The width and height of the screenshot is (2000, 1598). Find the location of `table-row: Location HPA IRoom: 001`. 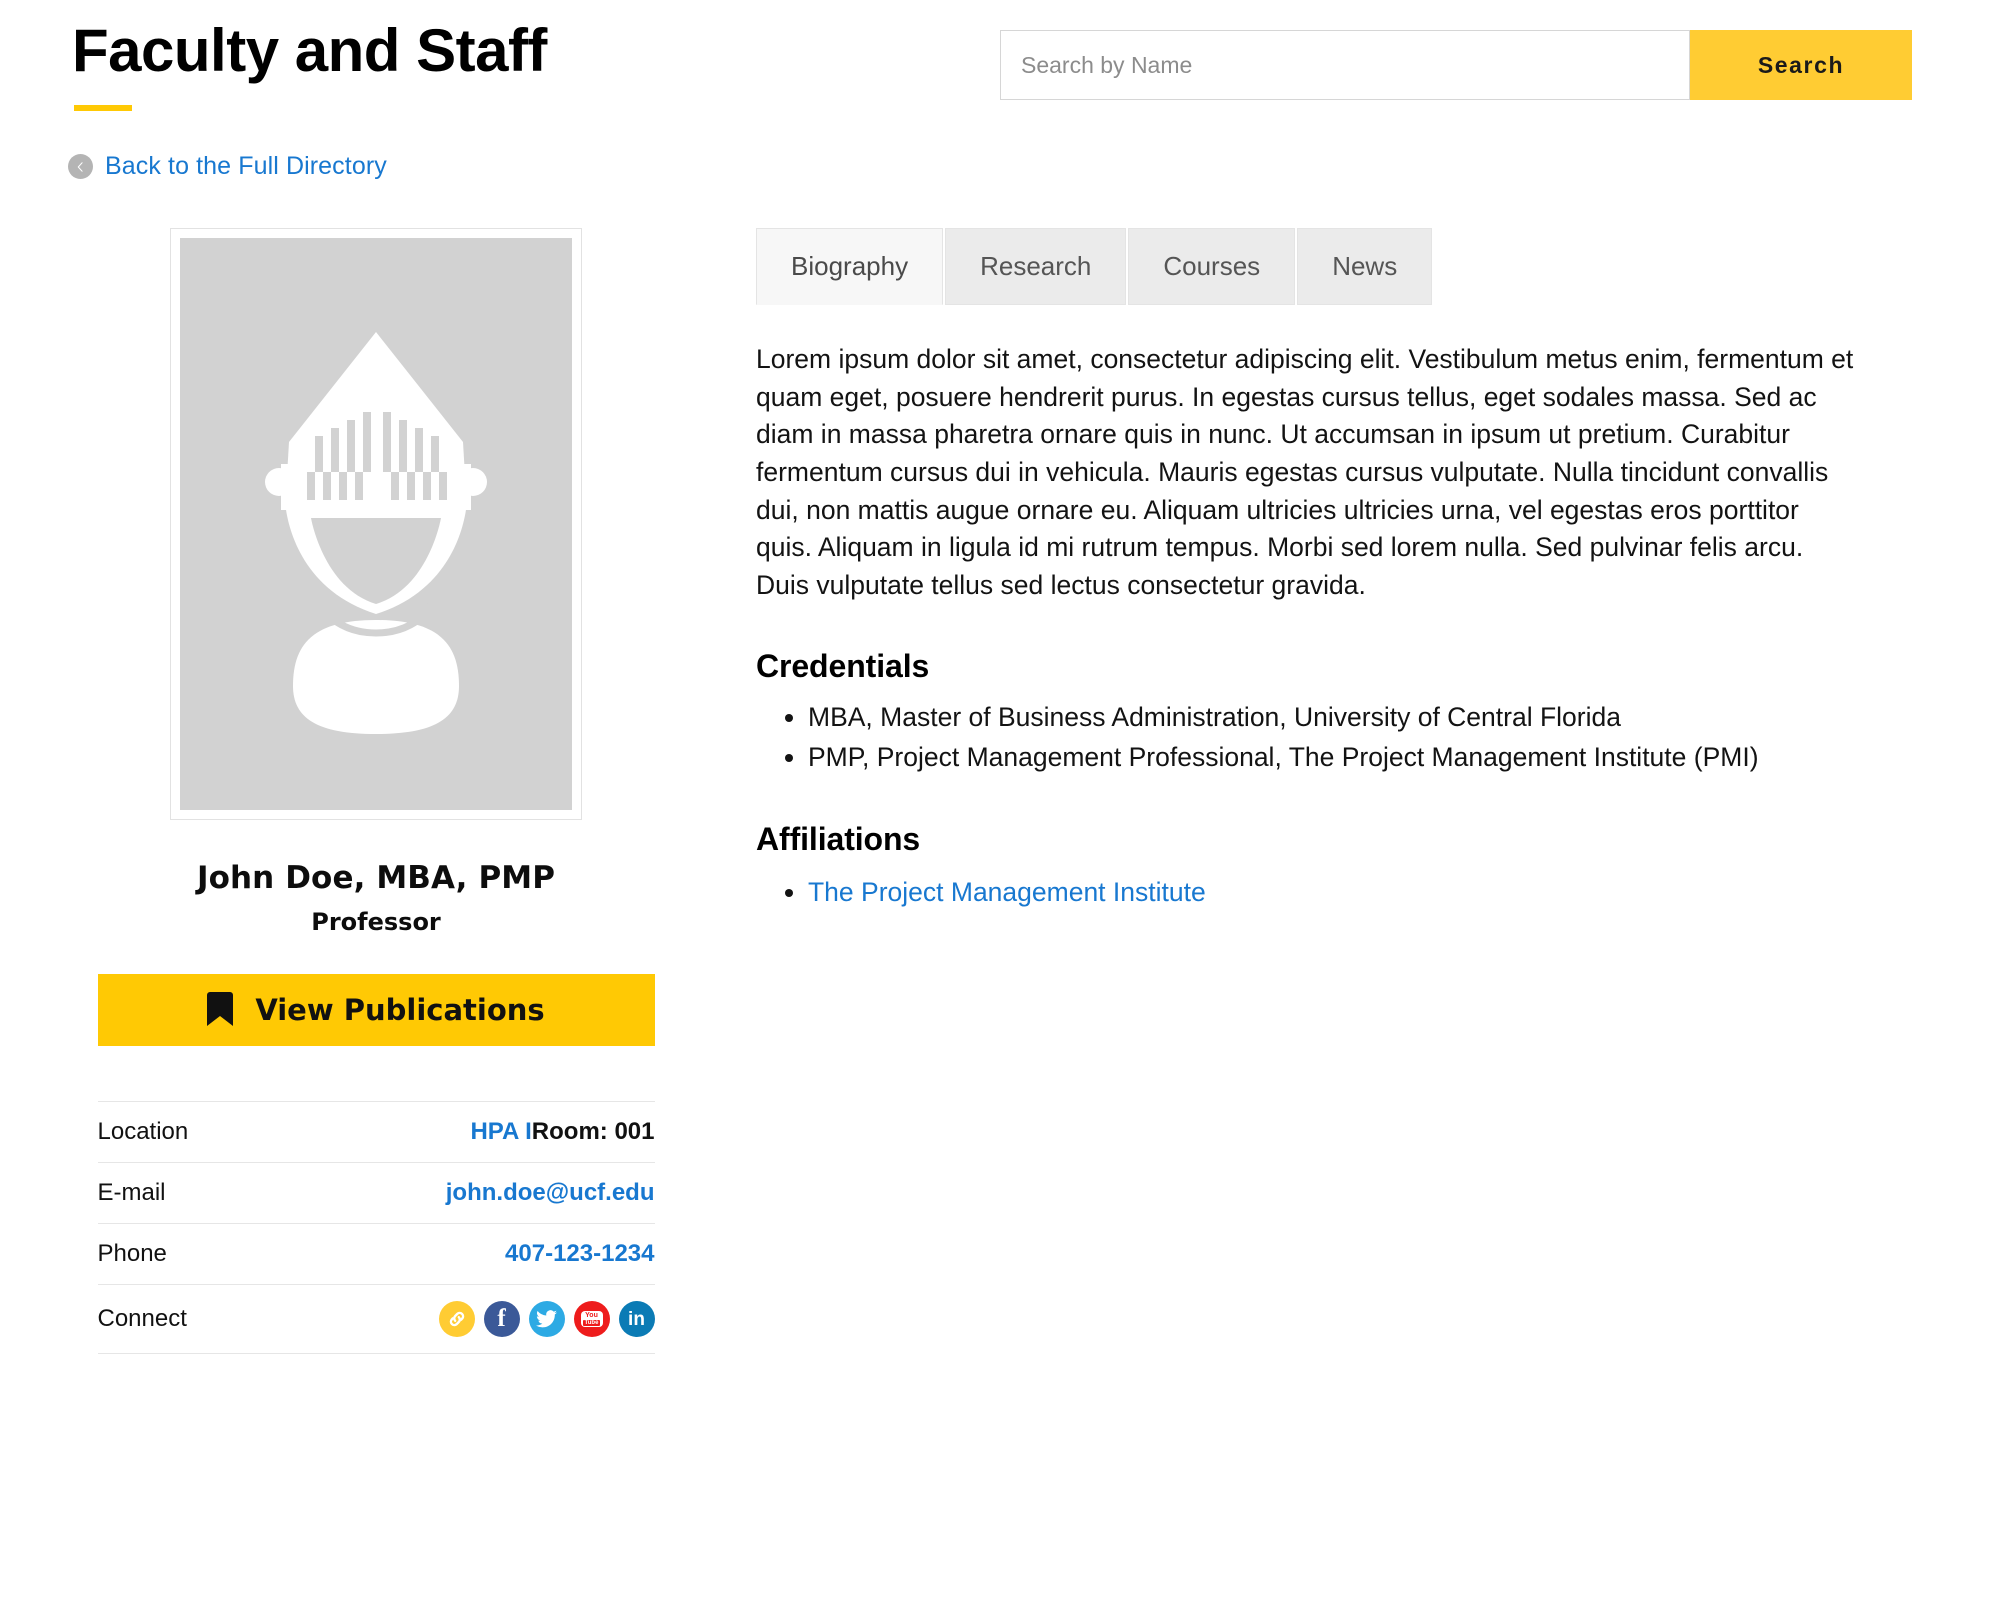

table-row: Location HPA IRoom: 001 is located at coordinates (376, 1132).